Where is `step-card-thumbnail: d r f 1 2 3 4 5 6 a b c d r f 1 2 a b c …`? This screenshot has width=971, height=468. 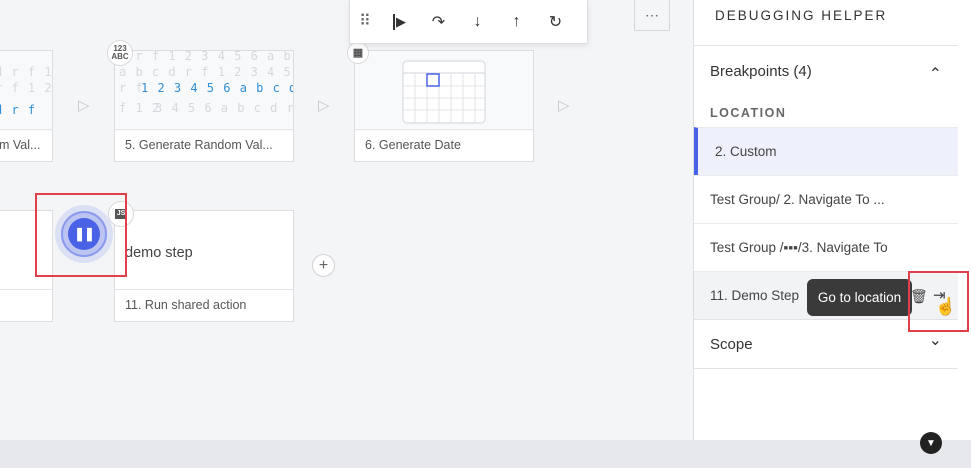 step-card-thumbnail: d r f 1 2 3 4 5 6 a b c d r f 1 2 a b c … is located at coordinates (204, 91).